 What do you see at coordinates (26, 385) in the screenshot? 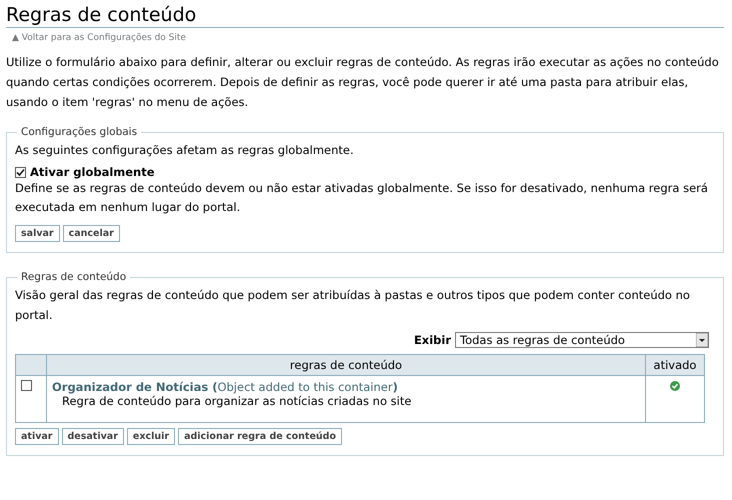
I see `row-checkbox` at bounding box center [26, 385].